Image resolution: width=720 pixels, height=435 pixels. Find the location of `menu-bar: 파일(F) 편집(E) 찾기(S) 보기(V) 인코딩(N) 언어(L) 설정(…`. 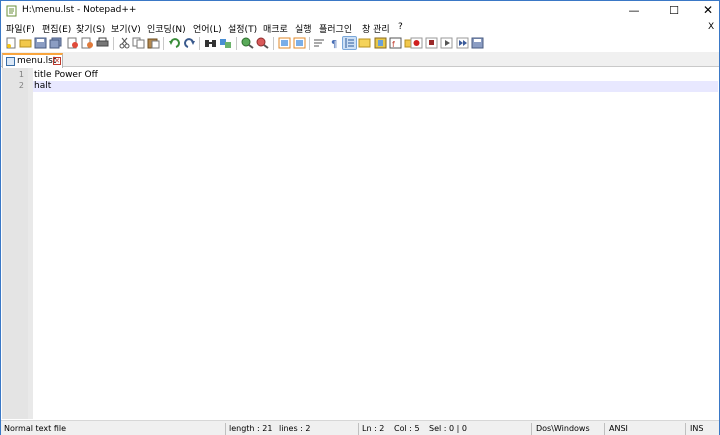

menu-bar: 파일(F) 편집(E) 찾기(S) 보기(V) 인코딩(N) 언어(L) 설정(… is located at coordinates (360, 27).